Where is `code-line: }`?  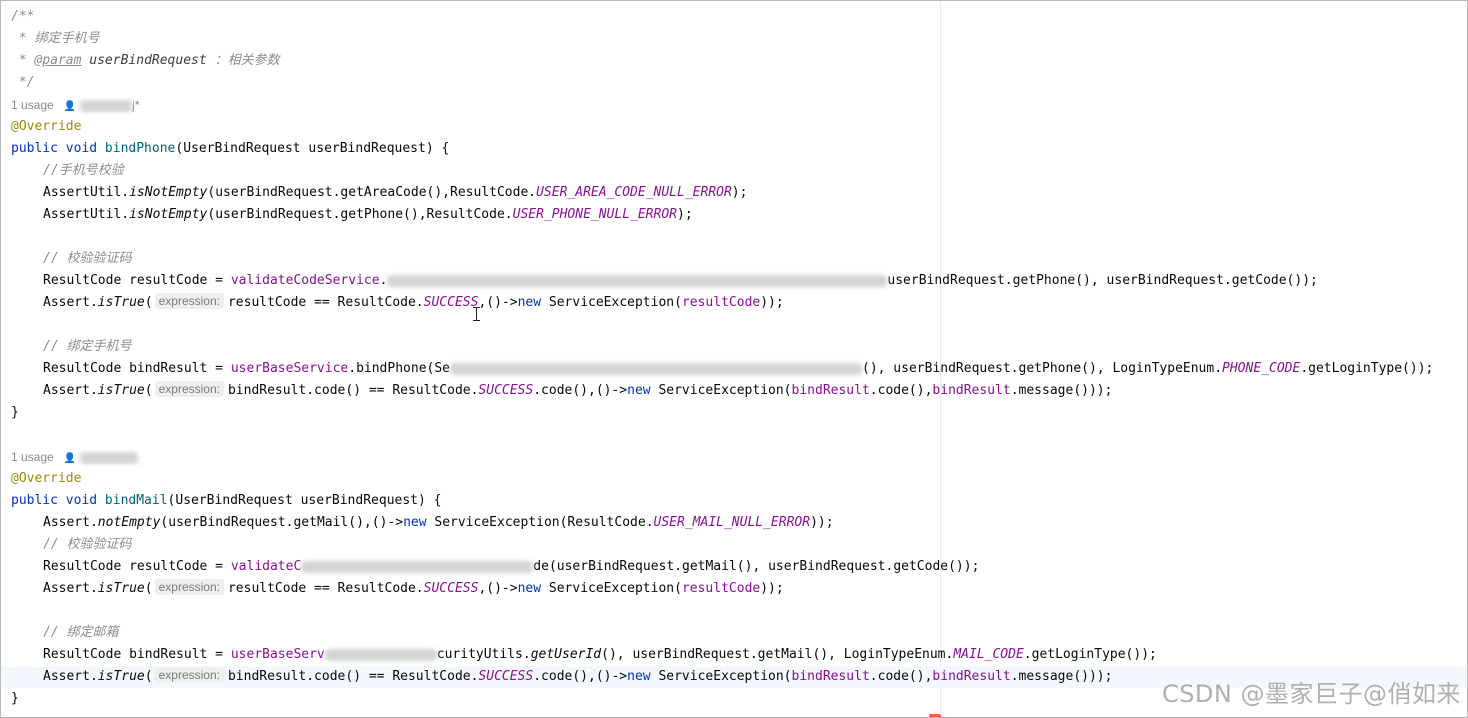
code-line: } is located at coordinates (734, 413).